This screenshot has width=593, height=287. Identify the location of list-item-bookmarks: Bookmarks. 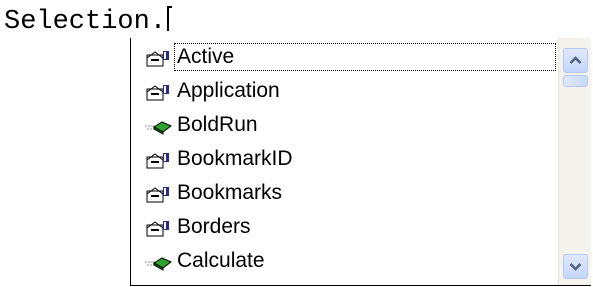
(345, 194).